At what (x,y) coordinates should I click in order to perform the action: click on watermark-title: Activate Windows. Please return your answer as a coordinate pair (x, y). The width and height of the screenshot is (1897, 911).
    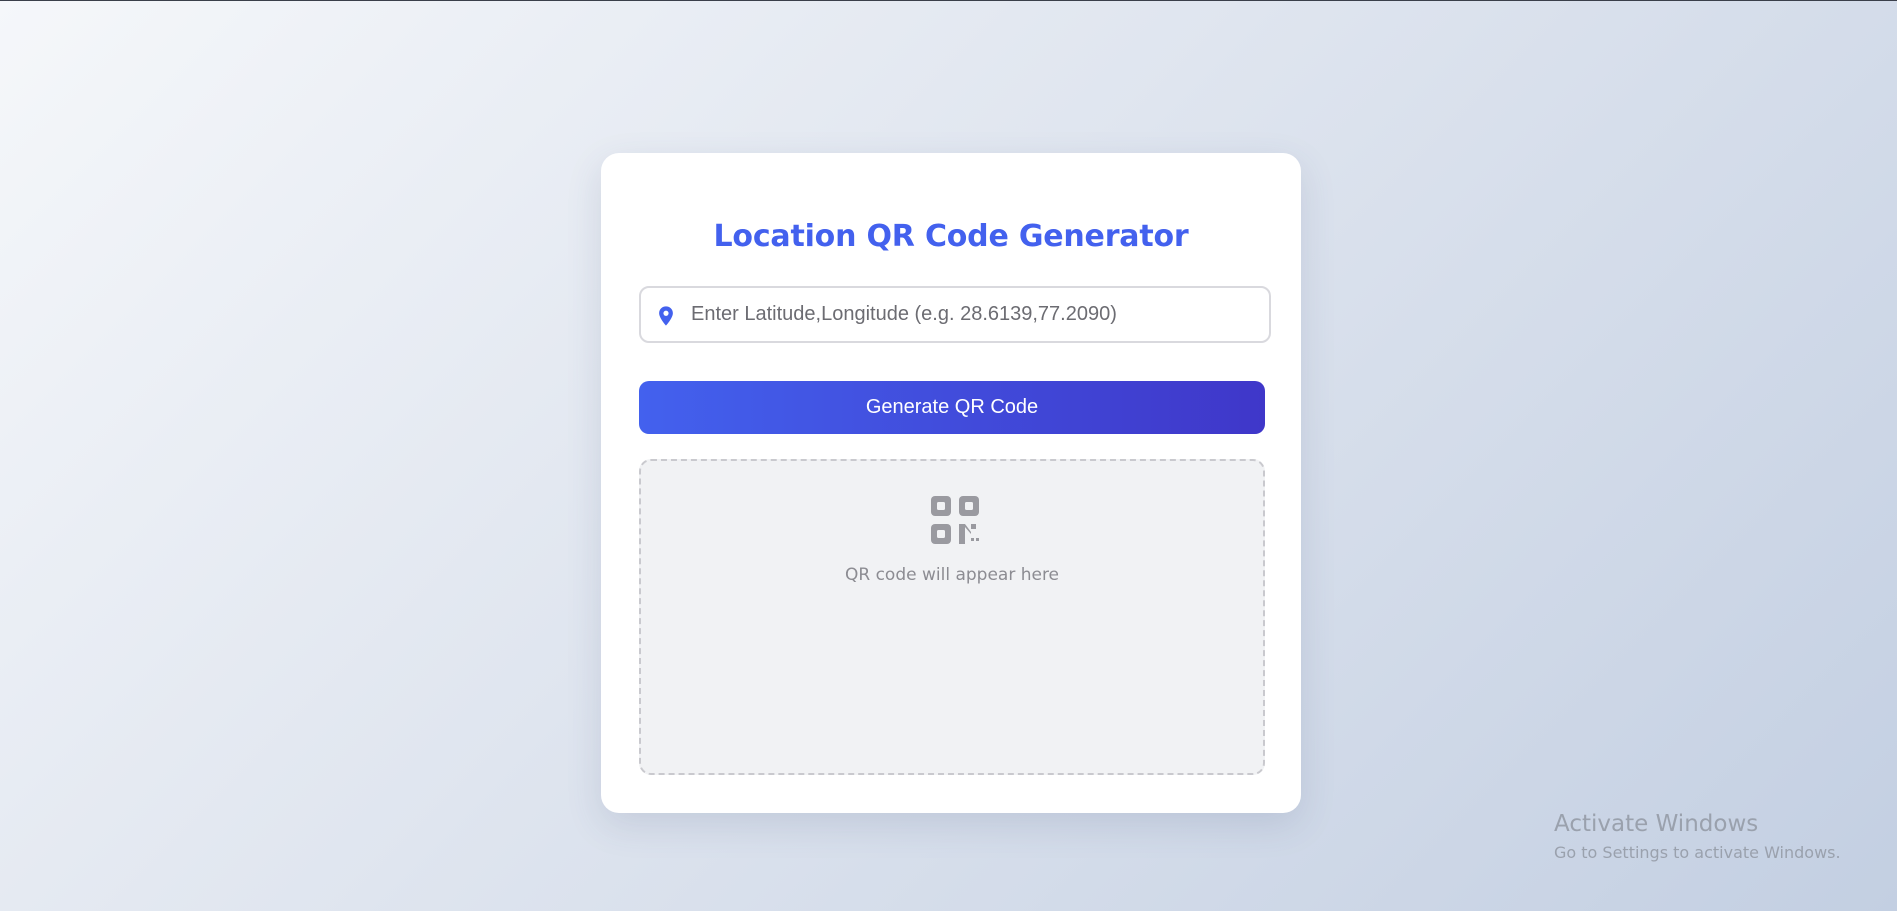
    Looking at the image, I should click on (1656, 824).